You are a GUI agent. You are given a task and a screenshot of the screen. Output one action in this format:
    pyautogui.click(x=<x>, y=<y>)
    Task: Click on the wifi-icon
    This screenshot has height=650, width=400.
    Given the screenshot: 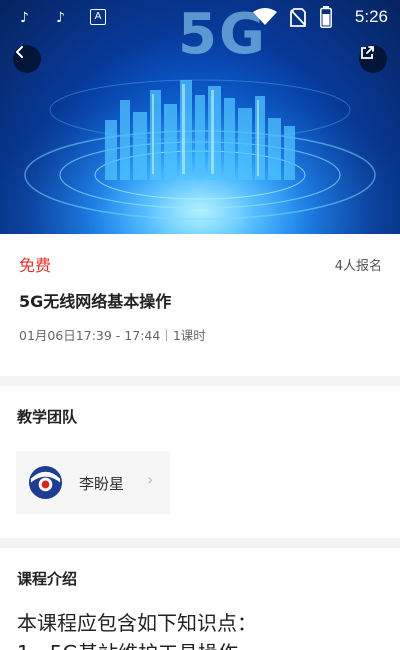 What is the action you would take?
    pyautogui.click(x=265, y=16)
    